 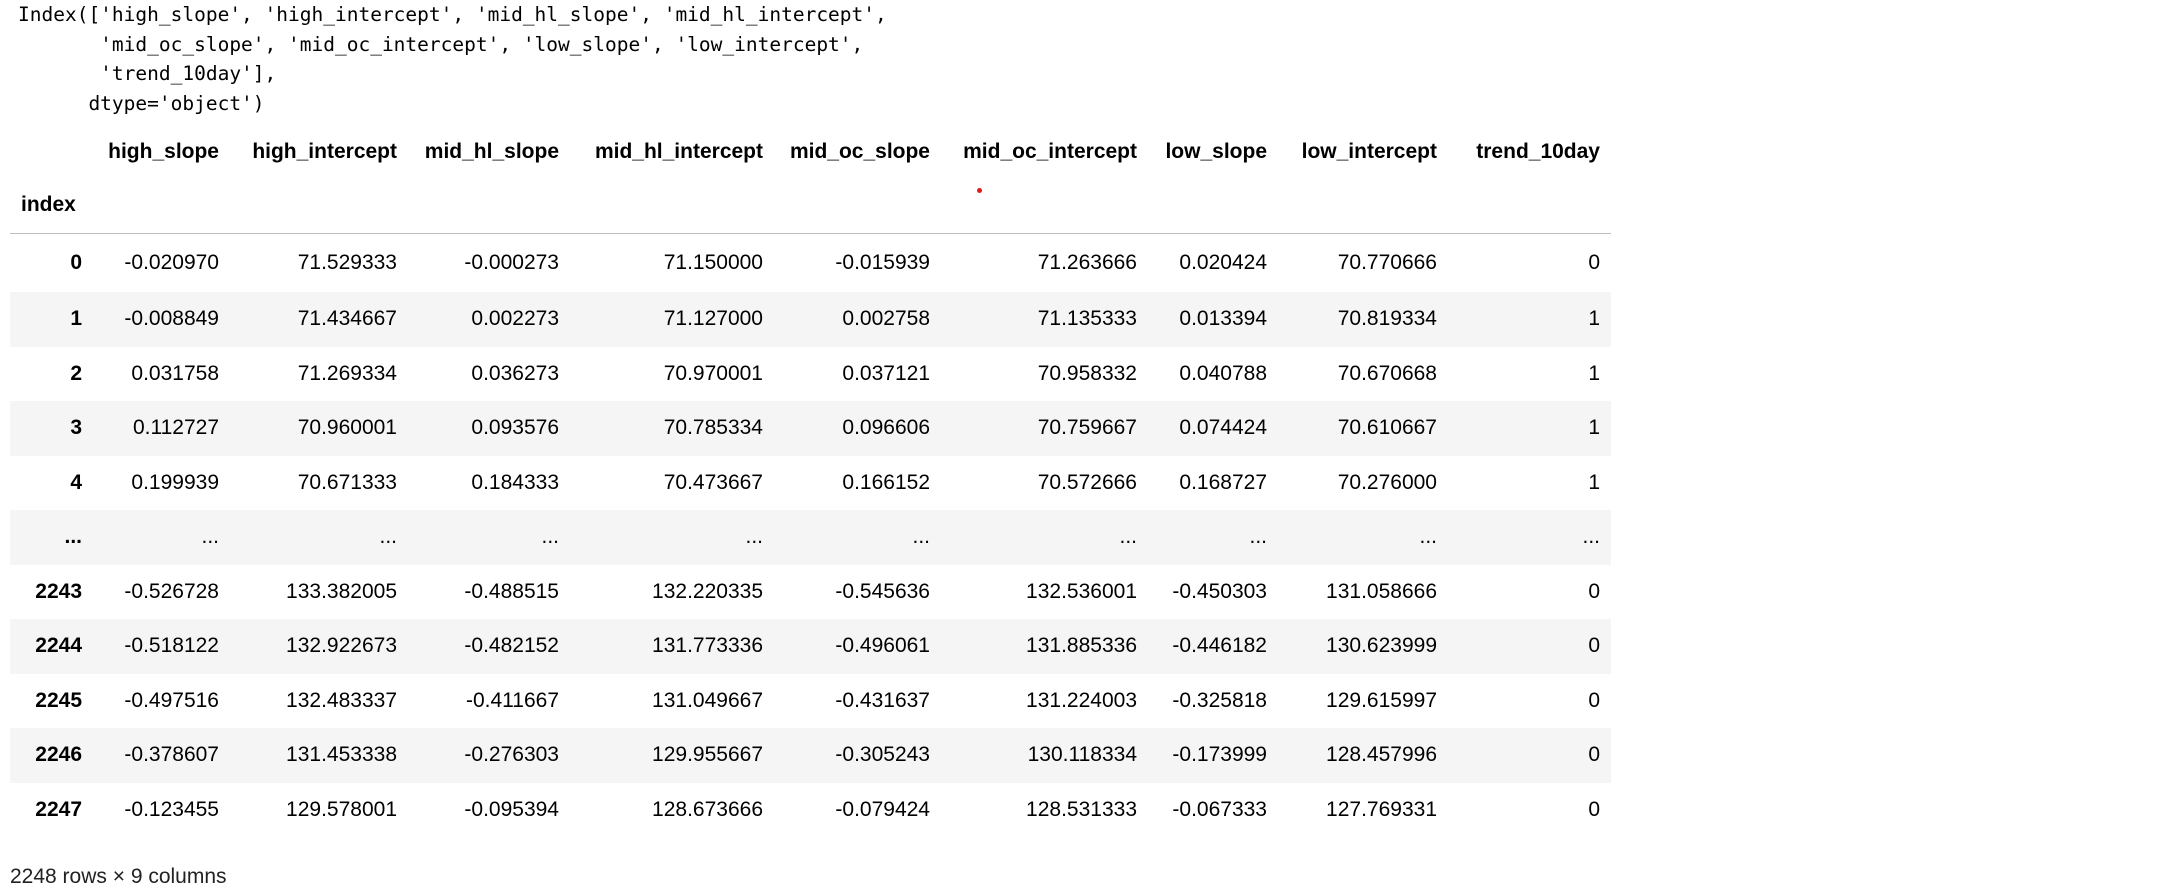 What do you see at coordinates (511, 646) in the screenshot?
I see `table-cell: -0.482152` at bounding box center [511, 646].